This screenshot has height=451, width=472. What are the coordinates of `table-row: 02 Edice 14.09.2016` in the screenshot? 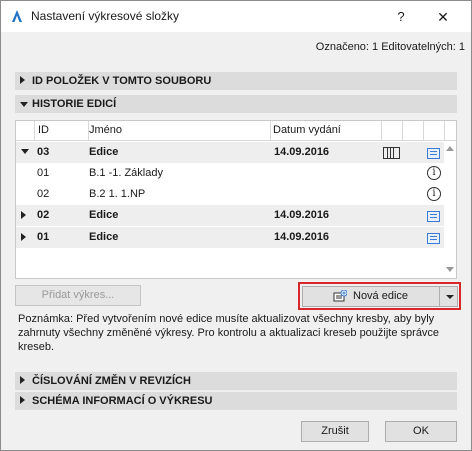 It's located at (230, 215).